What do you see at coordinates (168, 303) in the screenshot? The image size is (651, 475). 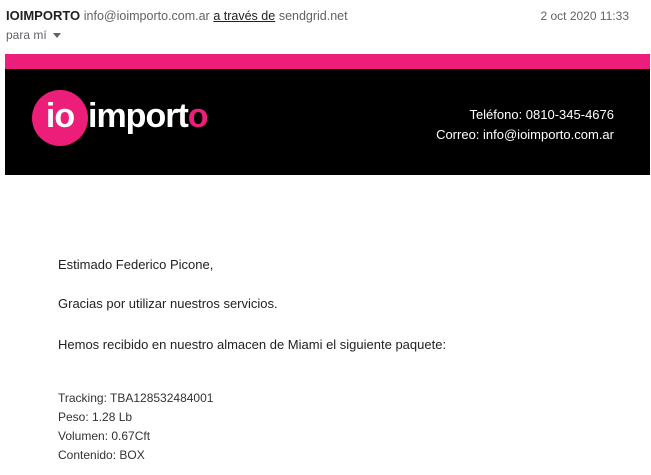 I see `thanks-message: Gracias por utilizar nuestros servicios.` at bounding box center [168, 303].